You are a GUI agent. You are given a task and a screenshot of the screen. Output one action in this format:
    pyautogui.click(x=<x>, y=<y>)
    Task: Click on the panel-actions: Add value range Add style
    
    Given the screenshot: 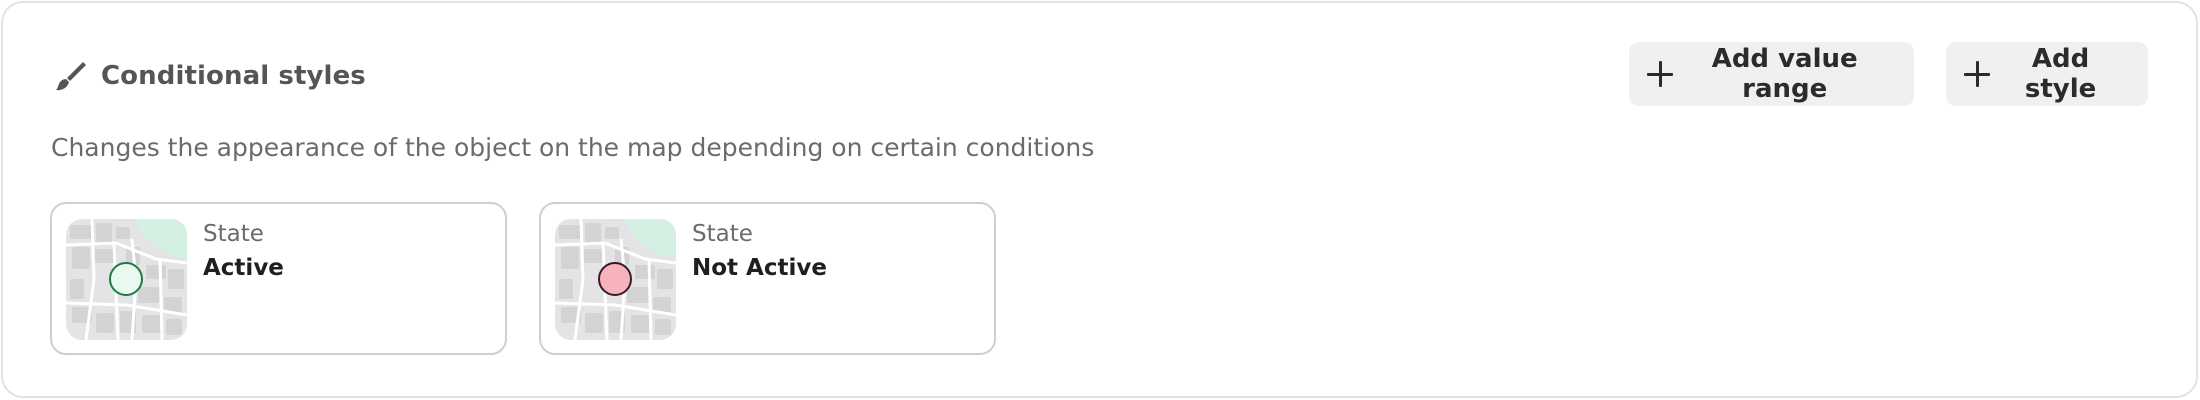 What is the action you would take?
    pyautogui.click(x=1888, y=74)
    